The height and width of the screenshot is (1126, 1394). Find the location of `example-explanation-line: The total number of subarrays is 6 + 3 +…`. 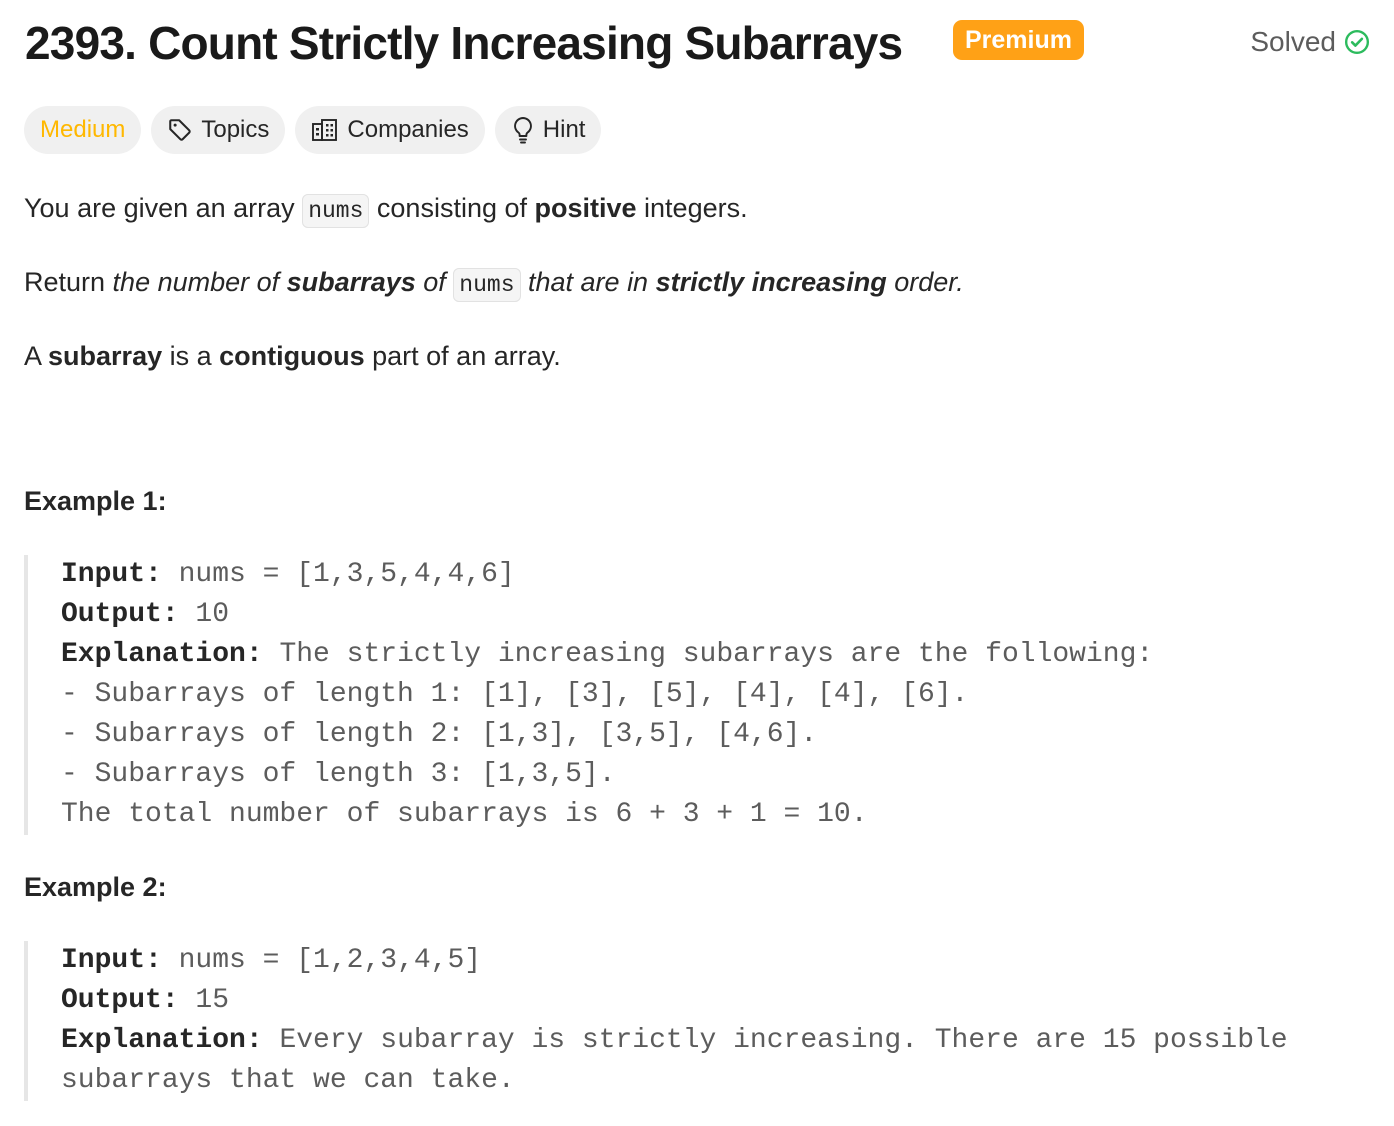

example-explanation-line: The total number of subarrays is 6 + 3 +… is located at coordinates (464, 814).